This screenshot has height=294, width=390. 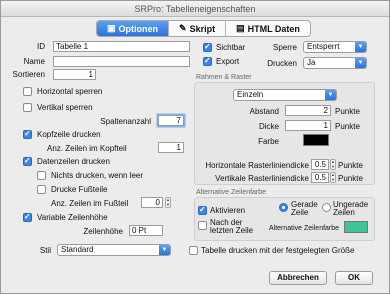 I want to click on lock-label: Sperre, so click(x=284, y=47).